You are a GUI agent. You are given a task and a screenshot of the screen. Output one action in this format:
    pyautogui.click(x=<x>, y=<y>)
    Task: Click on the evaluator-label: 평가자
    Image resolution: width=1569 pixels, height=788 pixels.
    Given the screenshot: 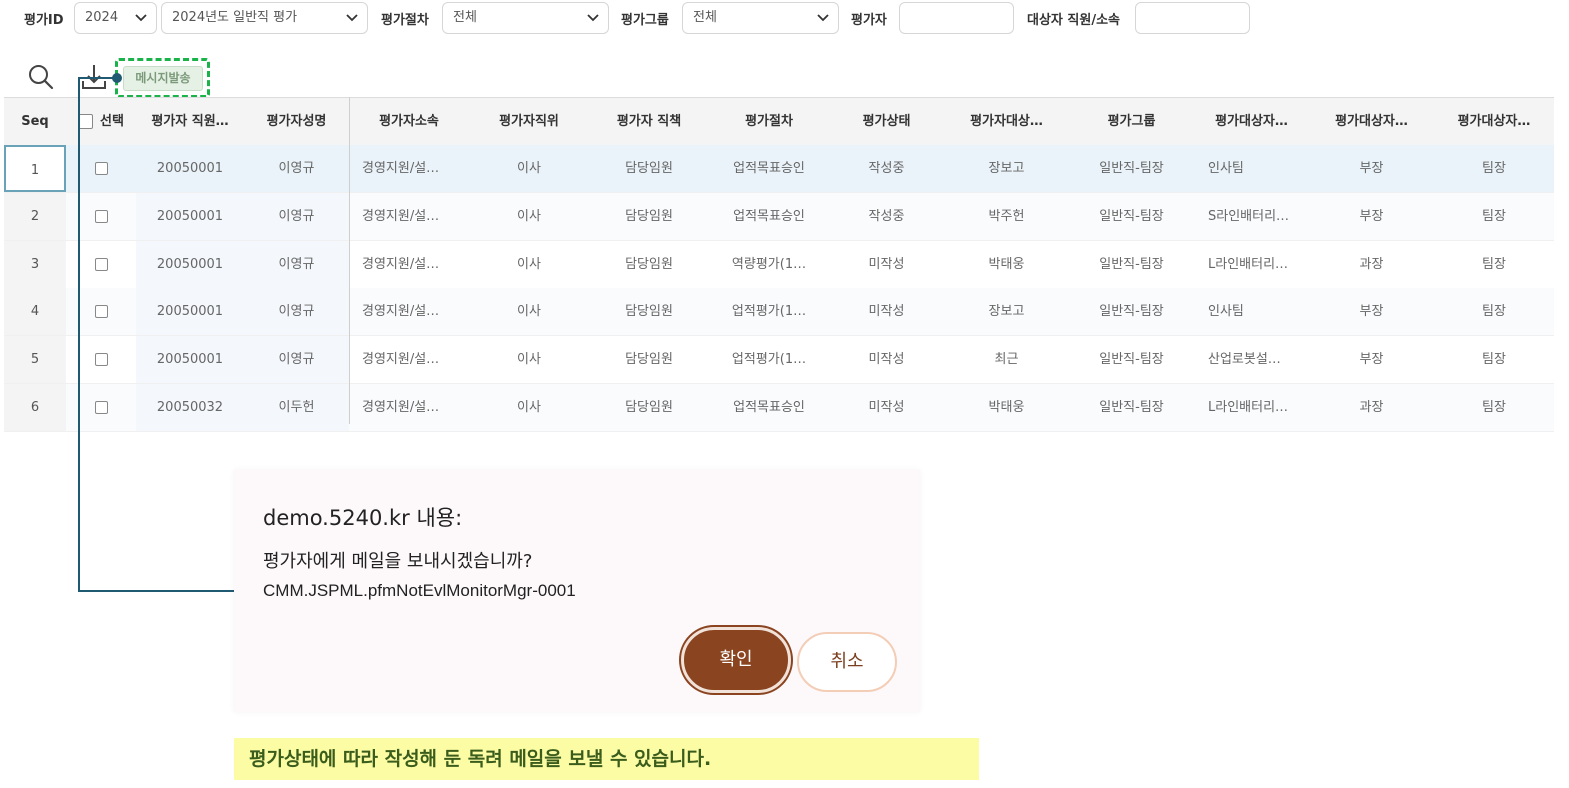 What is the action you would take?
    pyautogui.click(x=869, y=20)
    